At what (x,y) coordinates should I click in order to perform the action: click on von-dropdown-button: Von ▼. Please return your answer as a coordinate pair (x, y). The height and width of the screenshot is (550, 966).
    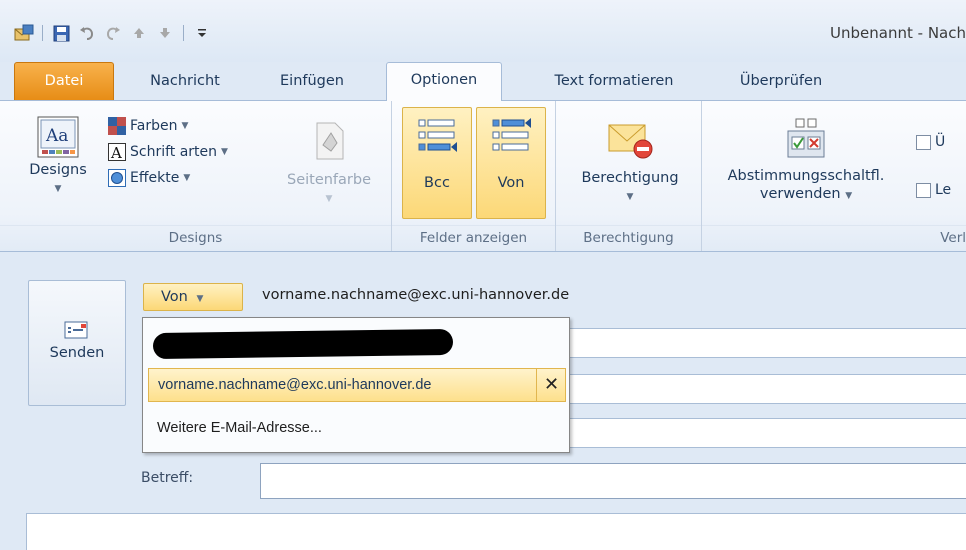
    Looking at the image, I should click on (193, 297).